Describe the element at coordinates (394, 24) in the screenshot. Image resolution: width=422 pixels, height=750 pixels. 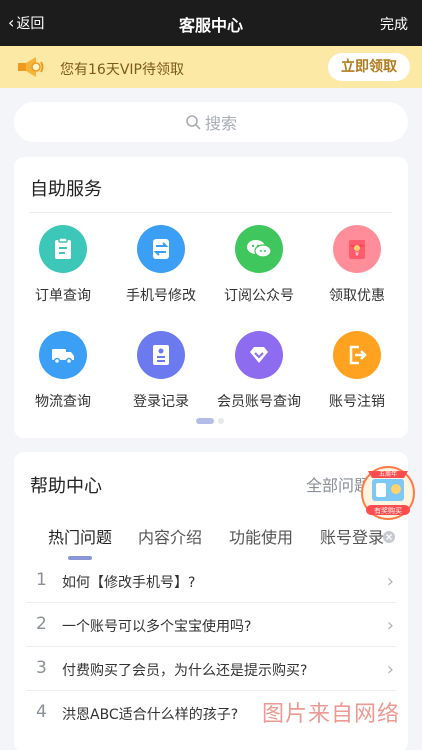
I see `done-button: 完成` at that location.